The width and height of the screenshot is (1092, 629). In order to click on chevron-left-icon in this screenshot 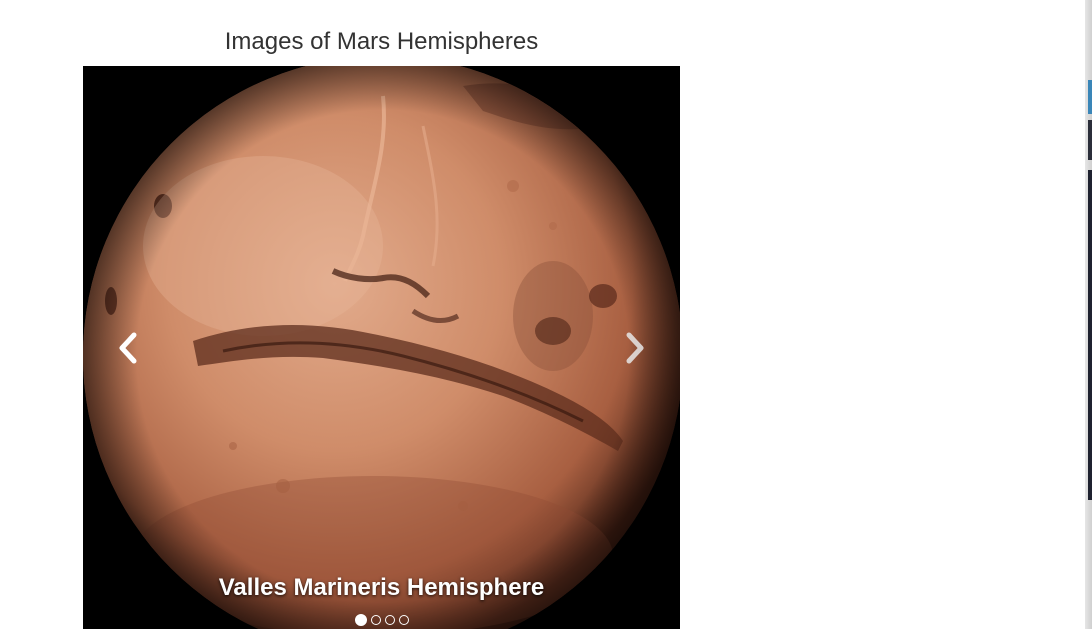, I will do `click(128, 347)`.